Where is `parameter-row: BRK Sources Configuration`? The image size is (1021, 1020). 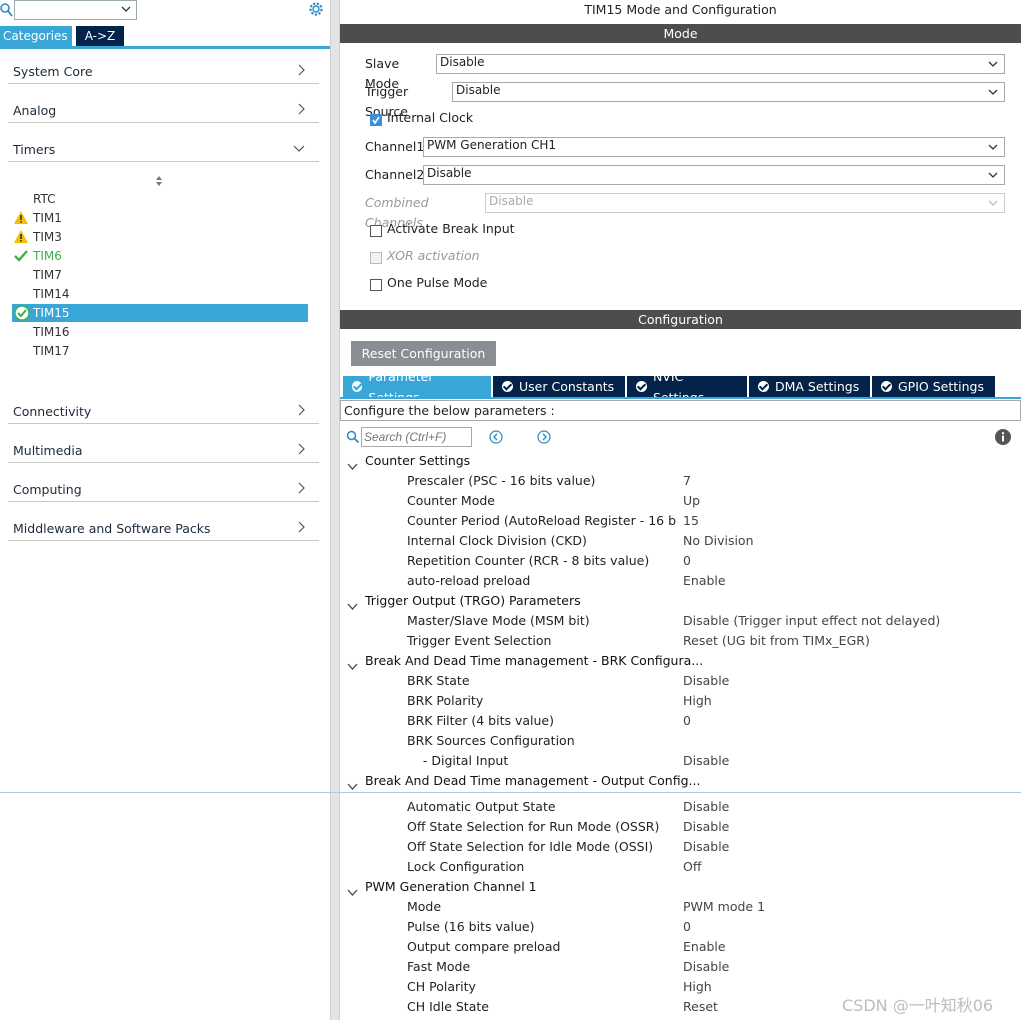 parameter-row: BRK Sources Configuration is located at coordinates (680, 741).